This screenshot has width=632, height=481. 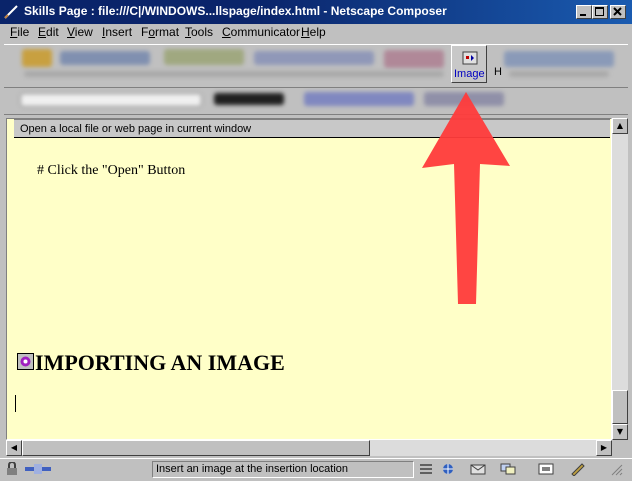 What do you see at coordinates (38, 469) in the screenshot?
I see `connection-status-icon` at bounding box center [38, 469].